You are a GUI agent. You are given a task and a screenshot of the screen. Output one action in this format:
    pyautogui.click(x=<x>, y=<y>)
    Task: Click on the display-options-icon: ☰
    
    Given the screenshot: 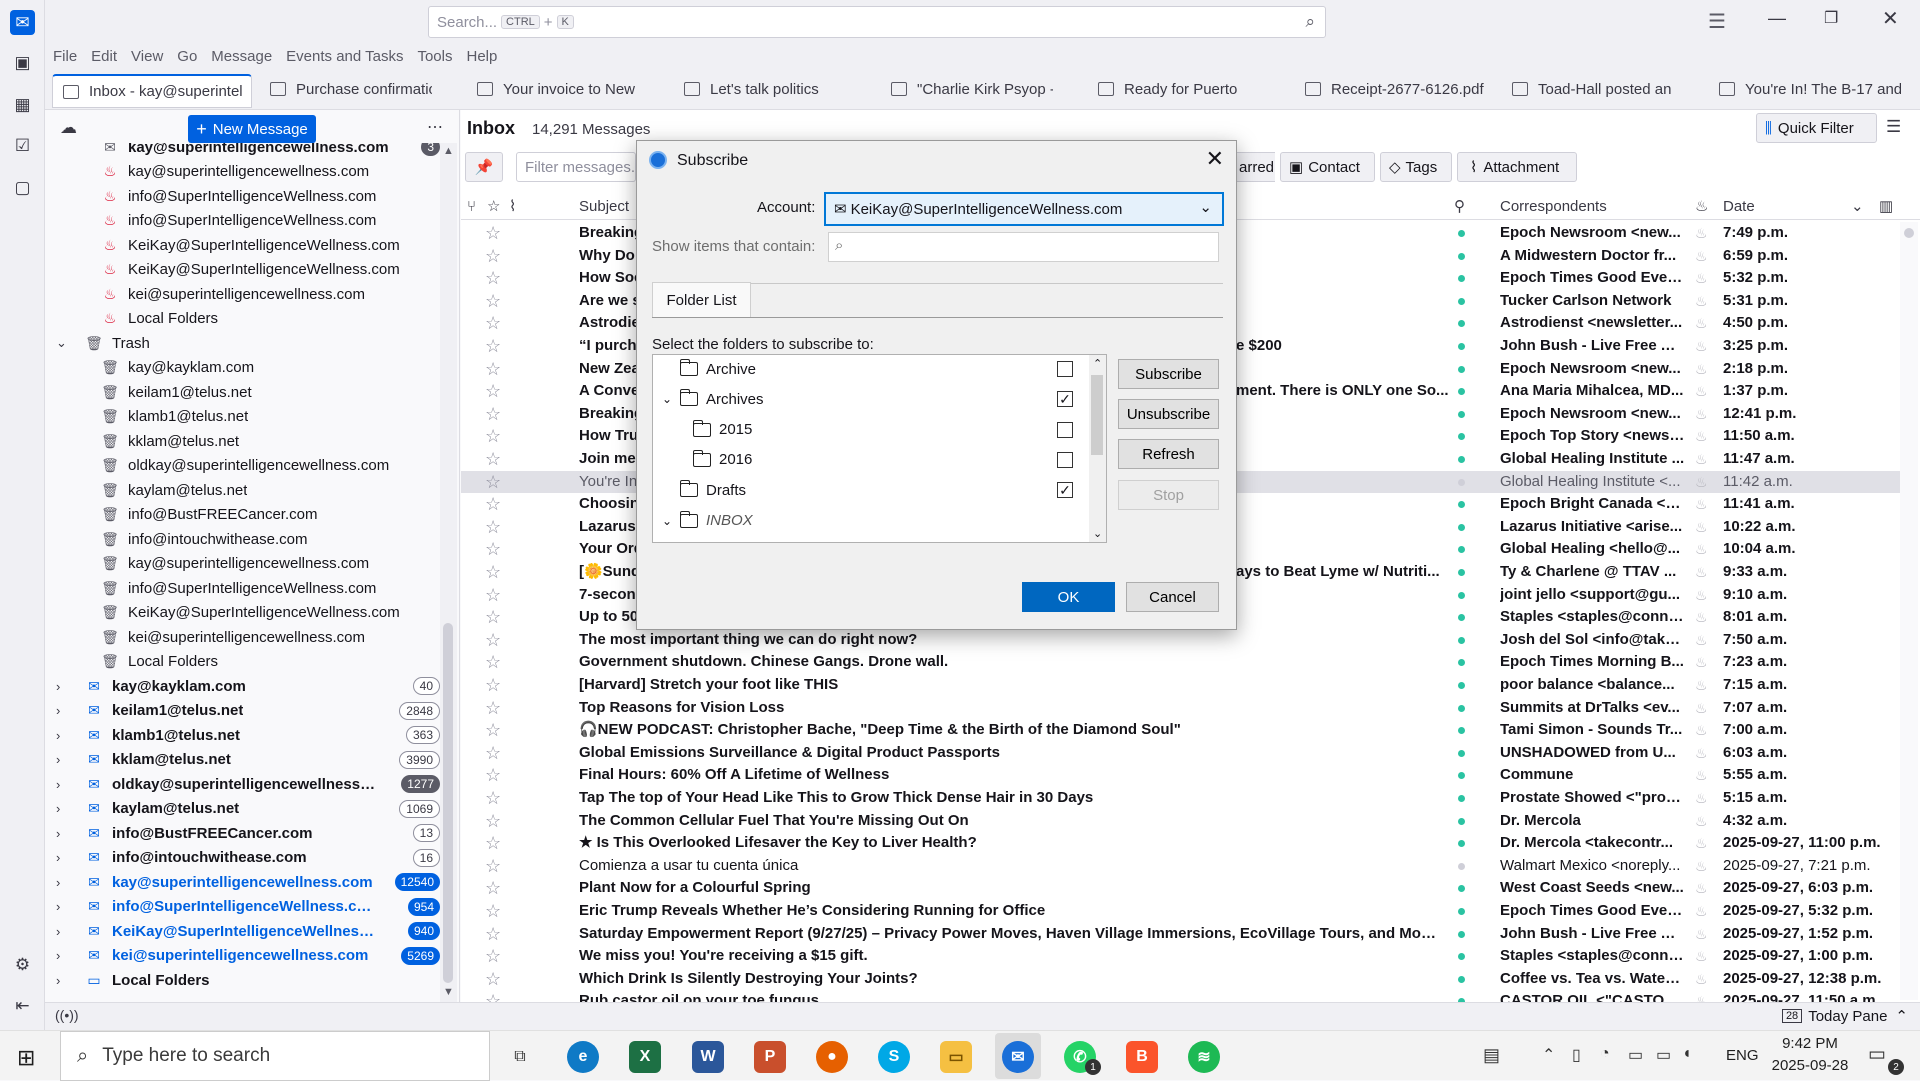 What is the action you would take?
    pyautogui.click(x=1893, y=127)
    